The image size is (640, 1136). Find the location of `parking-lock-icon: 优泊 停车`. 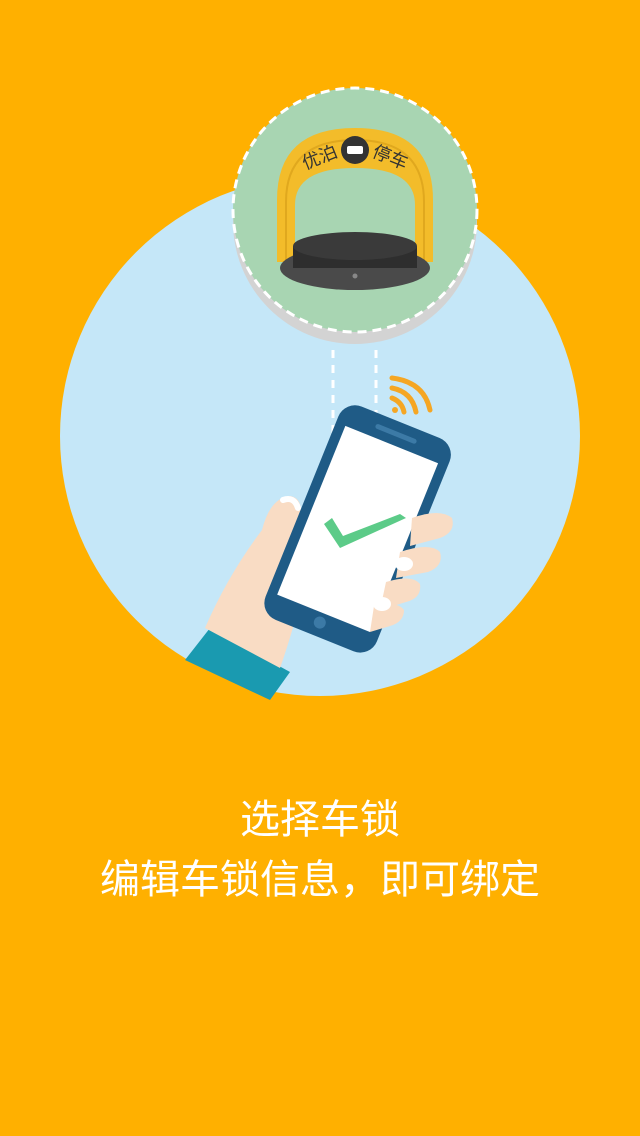

parking-lock-icon: 优泊 停车 is located at coordinates (355, 215).